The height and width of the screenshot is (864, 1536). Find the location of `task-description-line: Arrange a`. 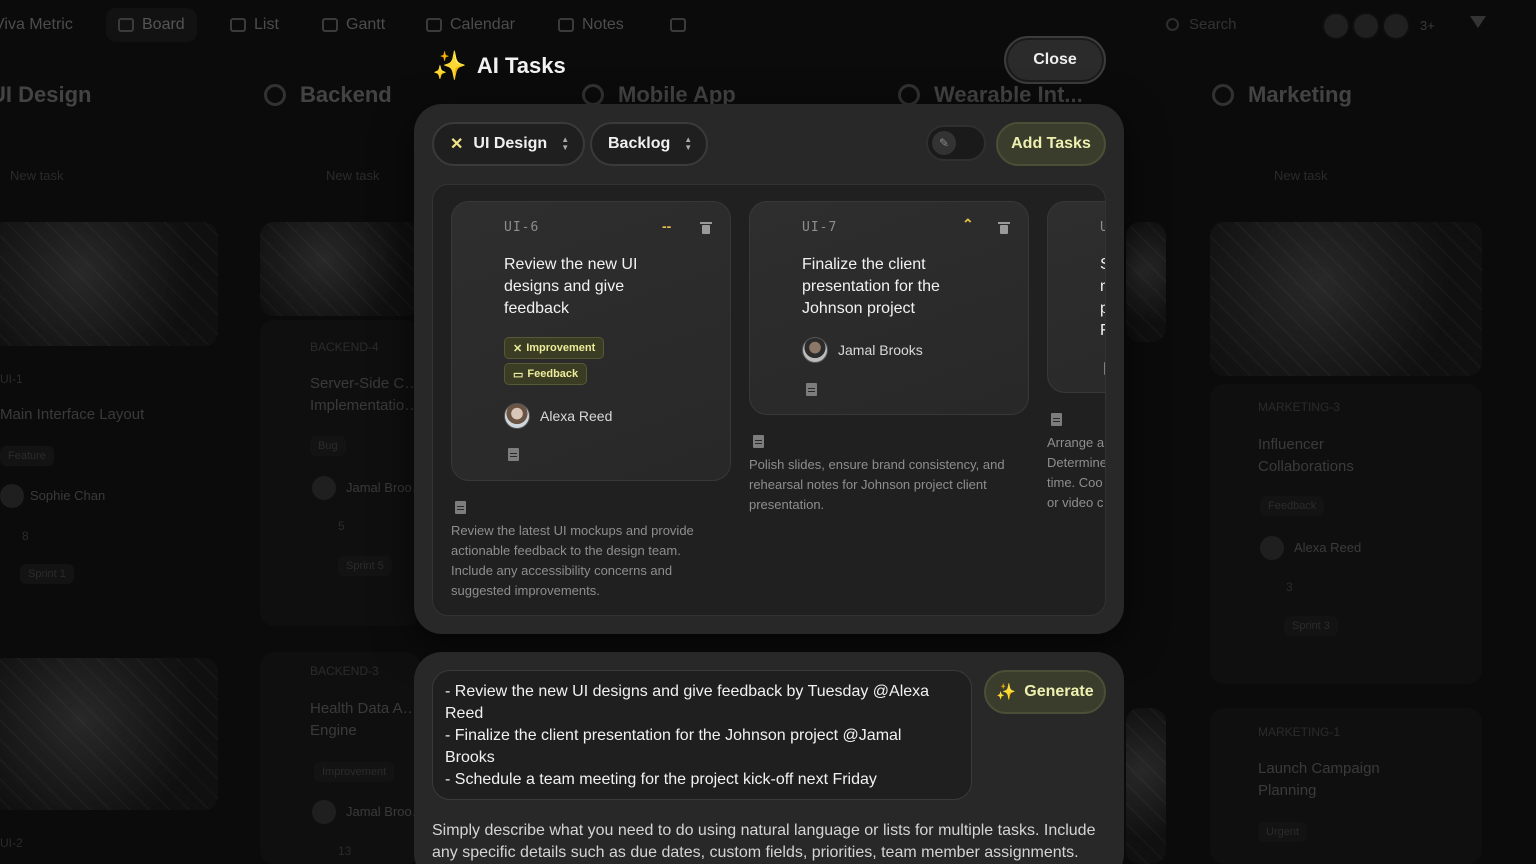

task-description-line: Arrange a is located at coordinates (1076, 442).